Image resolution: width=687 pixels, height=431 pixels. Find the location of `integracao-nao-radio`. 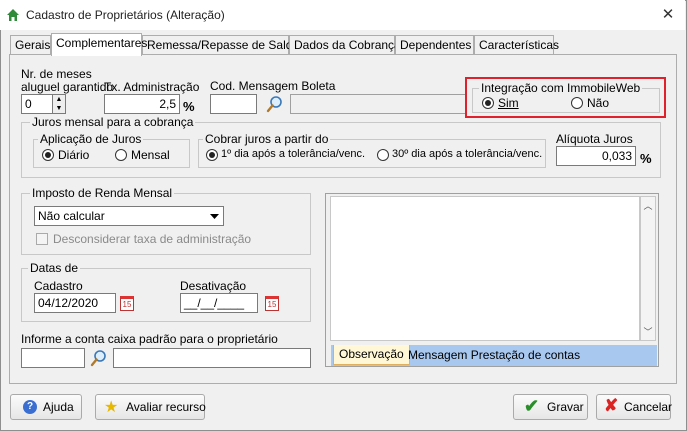

integracao-nao-radio is located at coordinates (577, 103).